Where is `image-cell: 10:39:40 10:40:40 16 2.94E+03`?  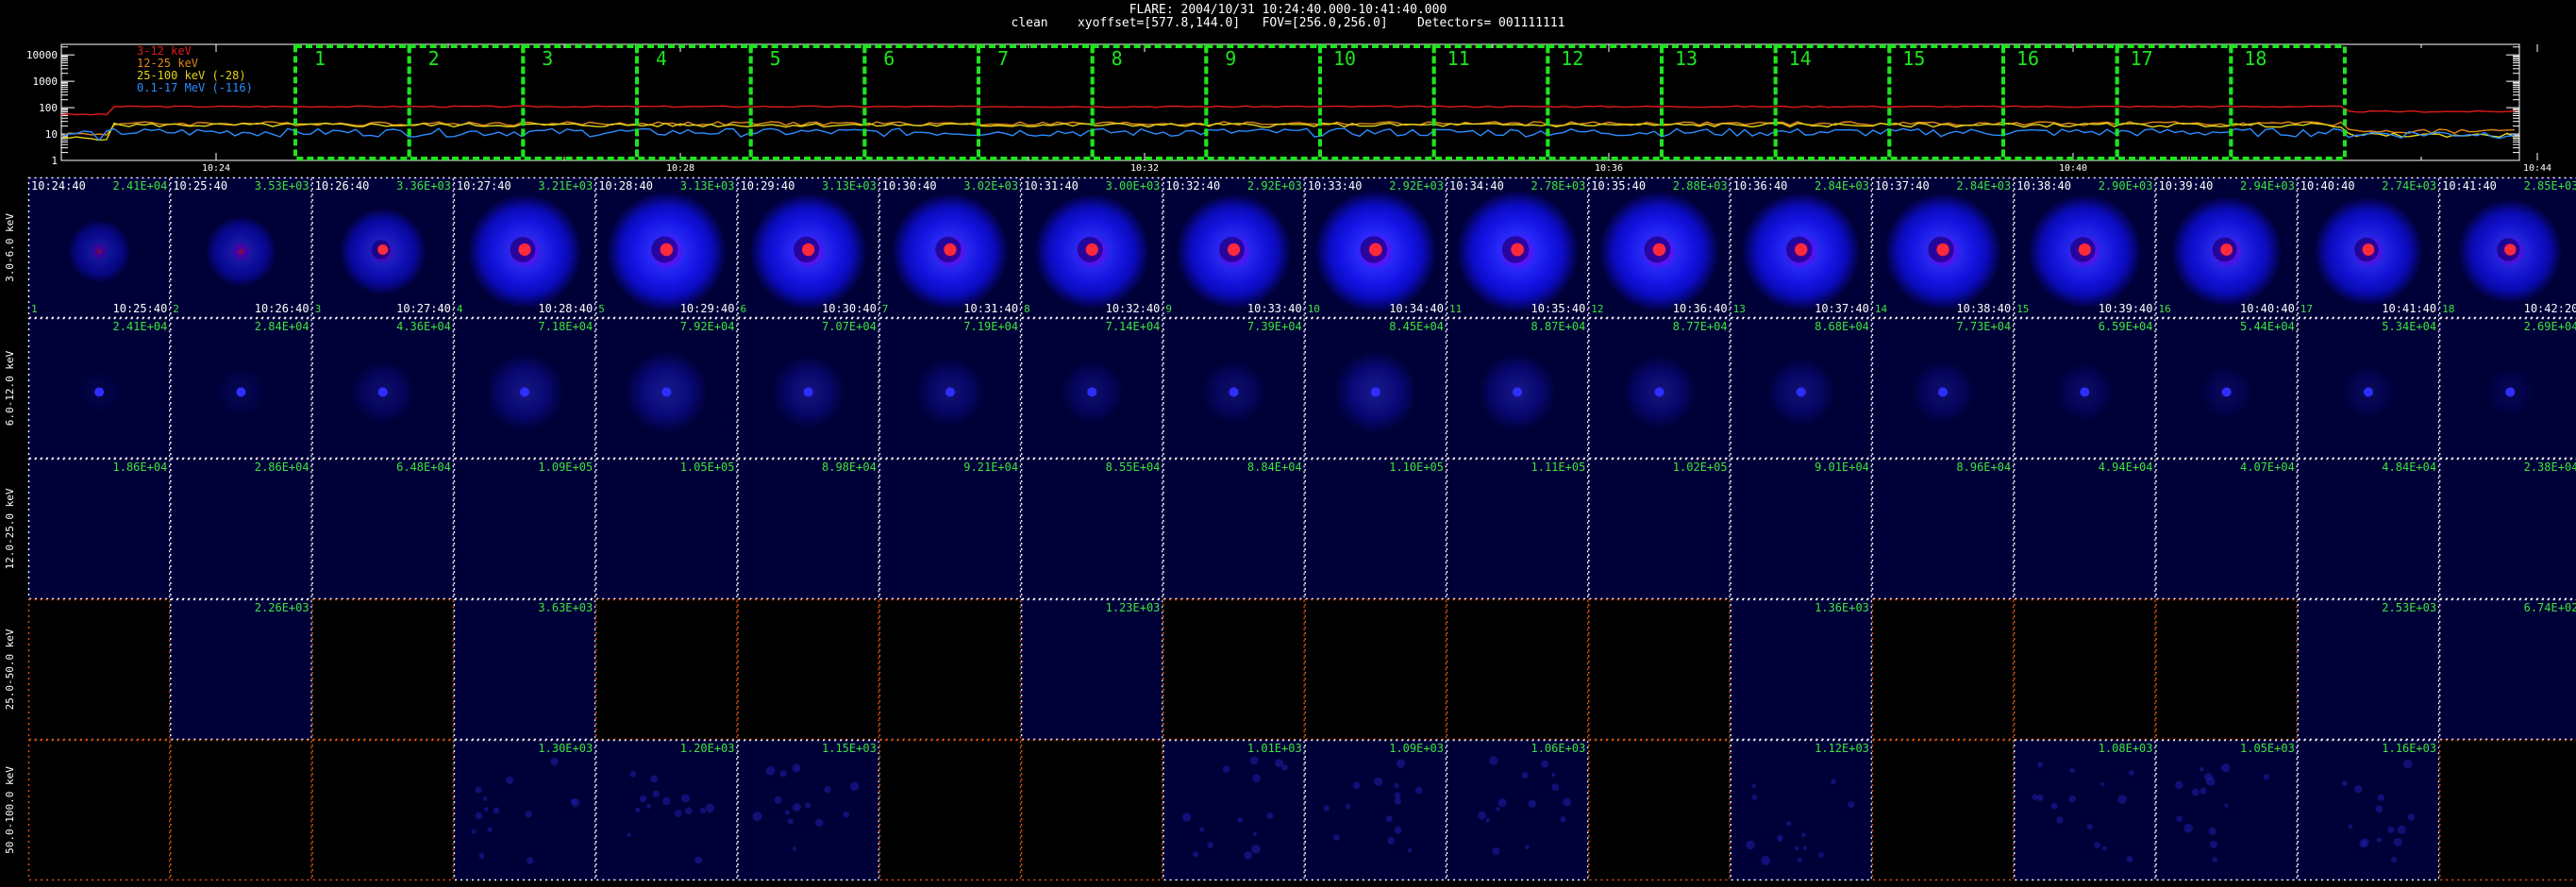
image-cell: 10:39:40 10:40:40 16 2.94E+03 is located at coordinates (2227, 248).